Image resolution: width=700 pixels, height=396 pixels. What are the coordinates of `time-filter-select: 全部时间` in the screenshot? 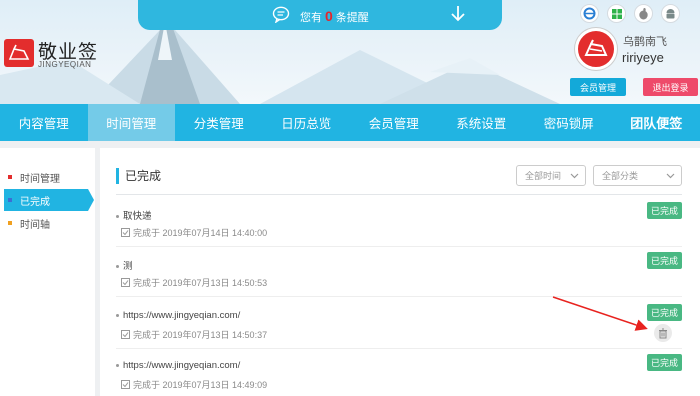 It's located at (551, 175).